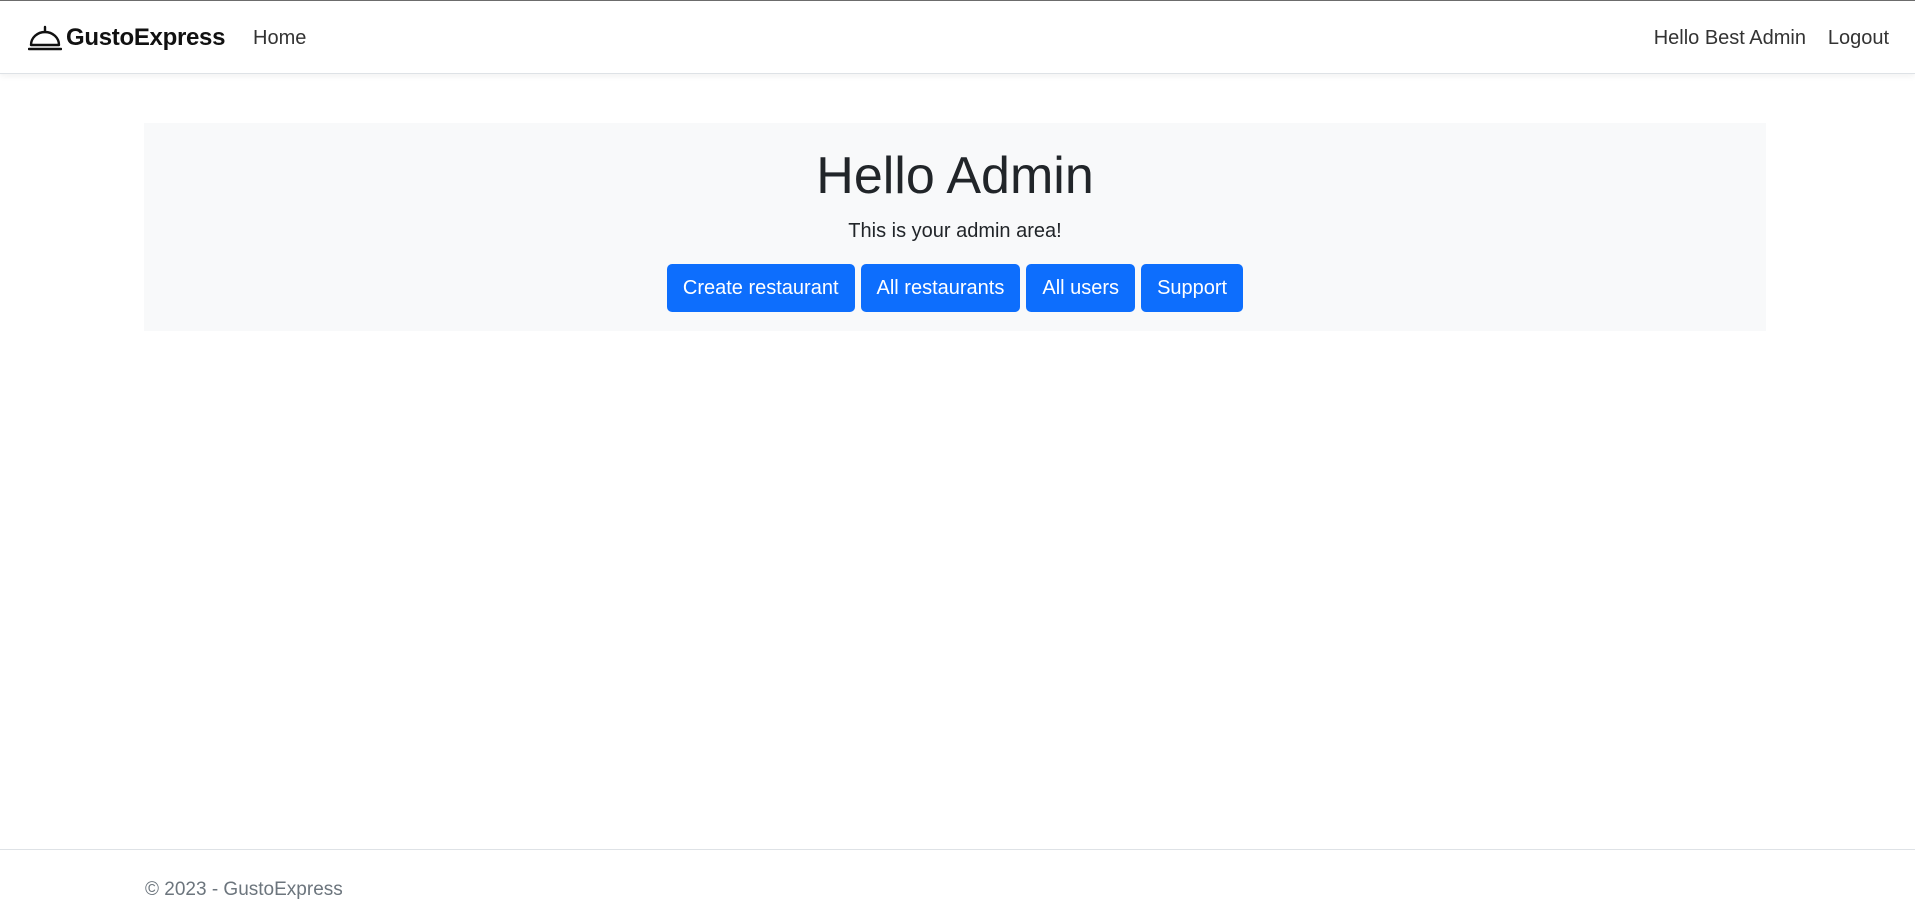 The image size is (1915, 918). I want to click on brand-link: GustoExpress, so click(126, 38).